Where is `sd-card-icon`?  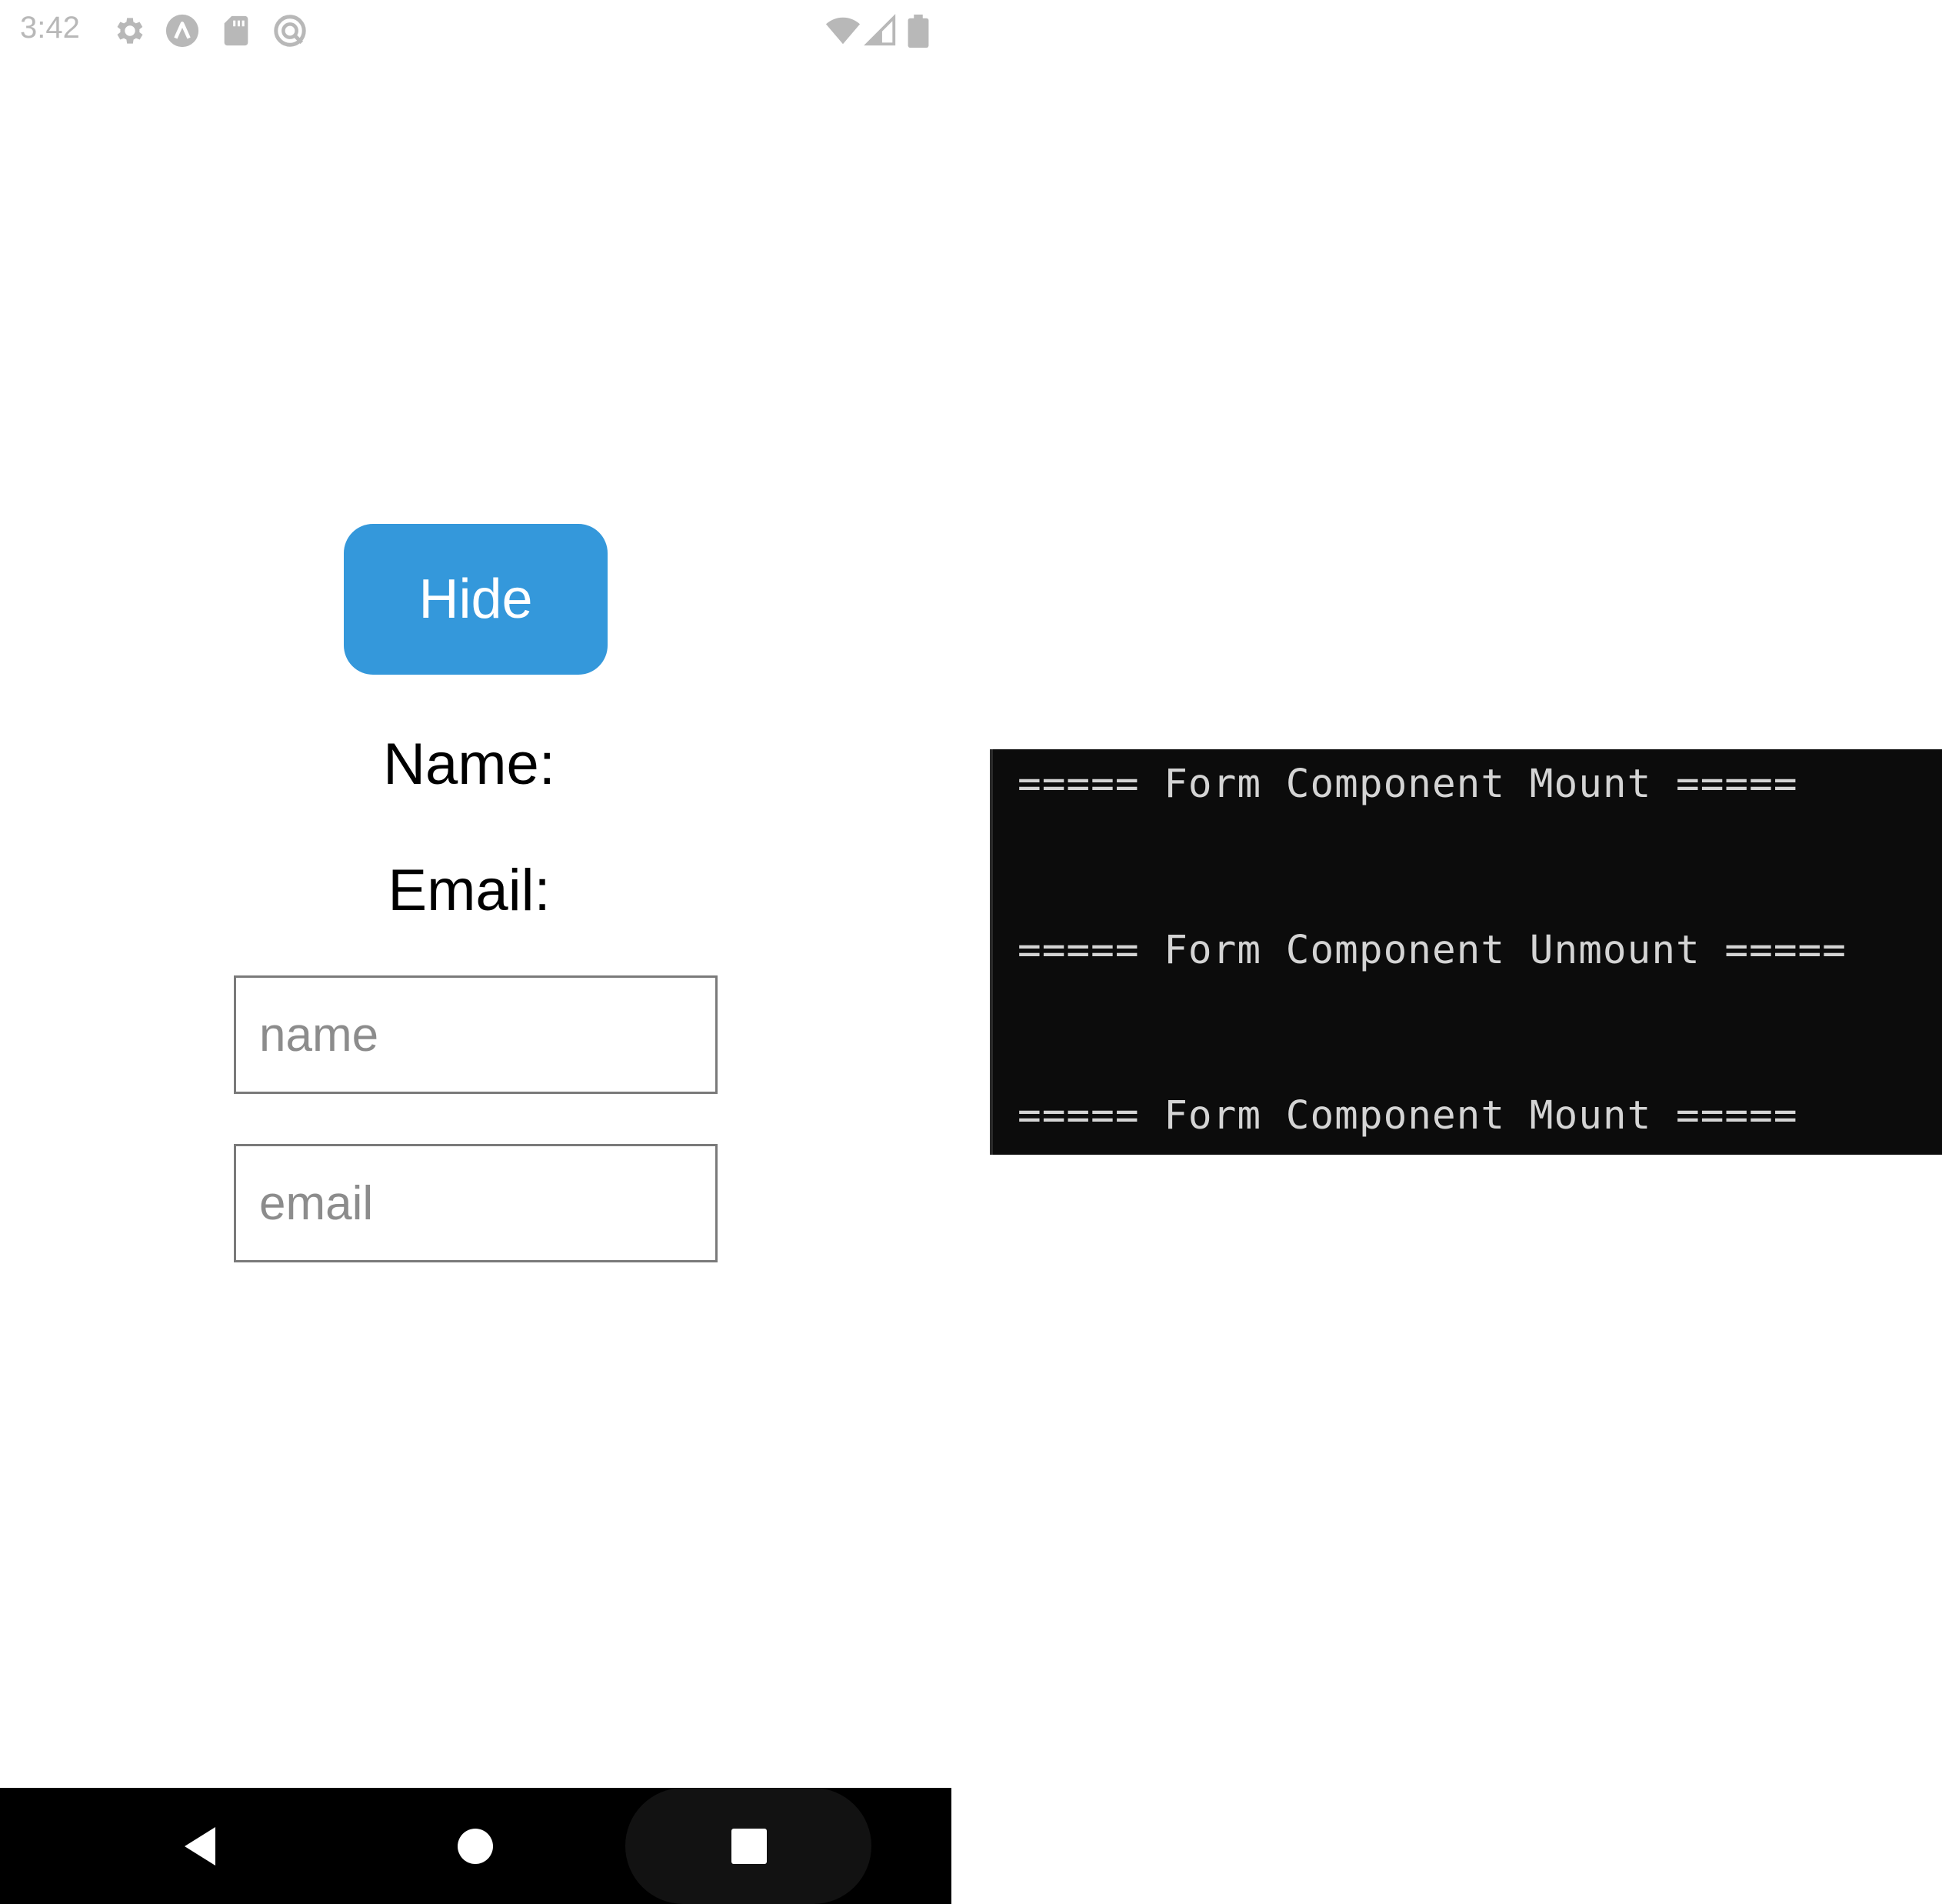
sd-card-icon is located at coordinates (236, 30).